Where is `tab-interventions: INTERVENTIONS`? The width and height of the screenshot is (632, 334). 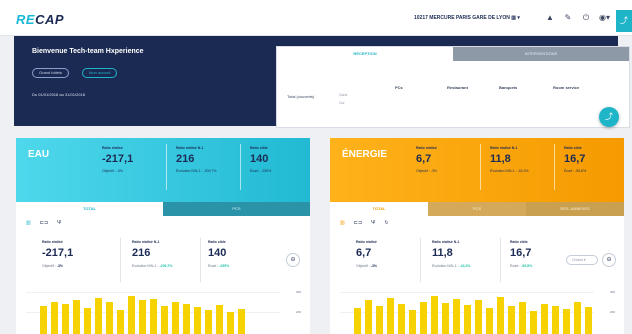 tab-interventions: INTERVENTIONS is located at coordinates (541, 54).